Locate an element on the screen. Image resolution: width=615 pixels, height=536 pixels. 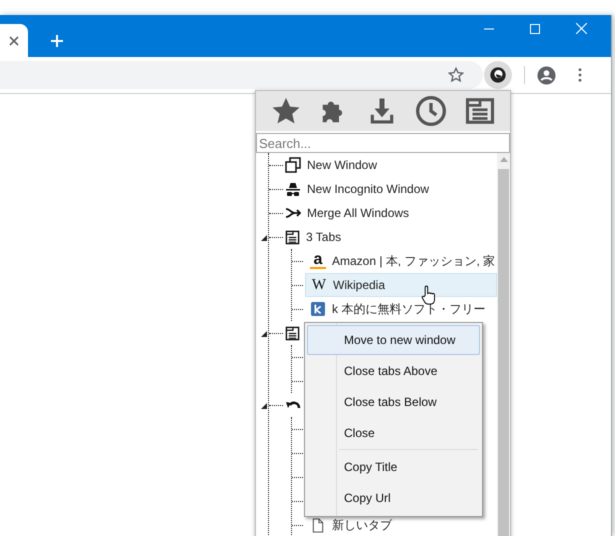
incognito-icon is located at coordinates (293, 189).